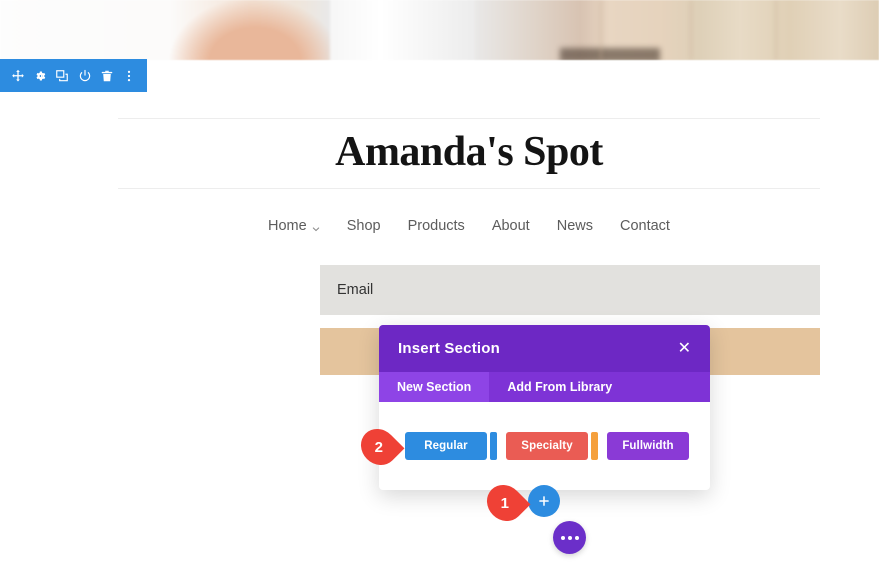  What do you see at coordinates (40, 76) in the screenshot?
I see `gear-icon` at bounding box center [40, 76].